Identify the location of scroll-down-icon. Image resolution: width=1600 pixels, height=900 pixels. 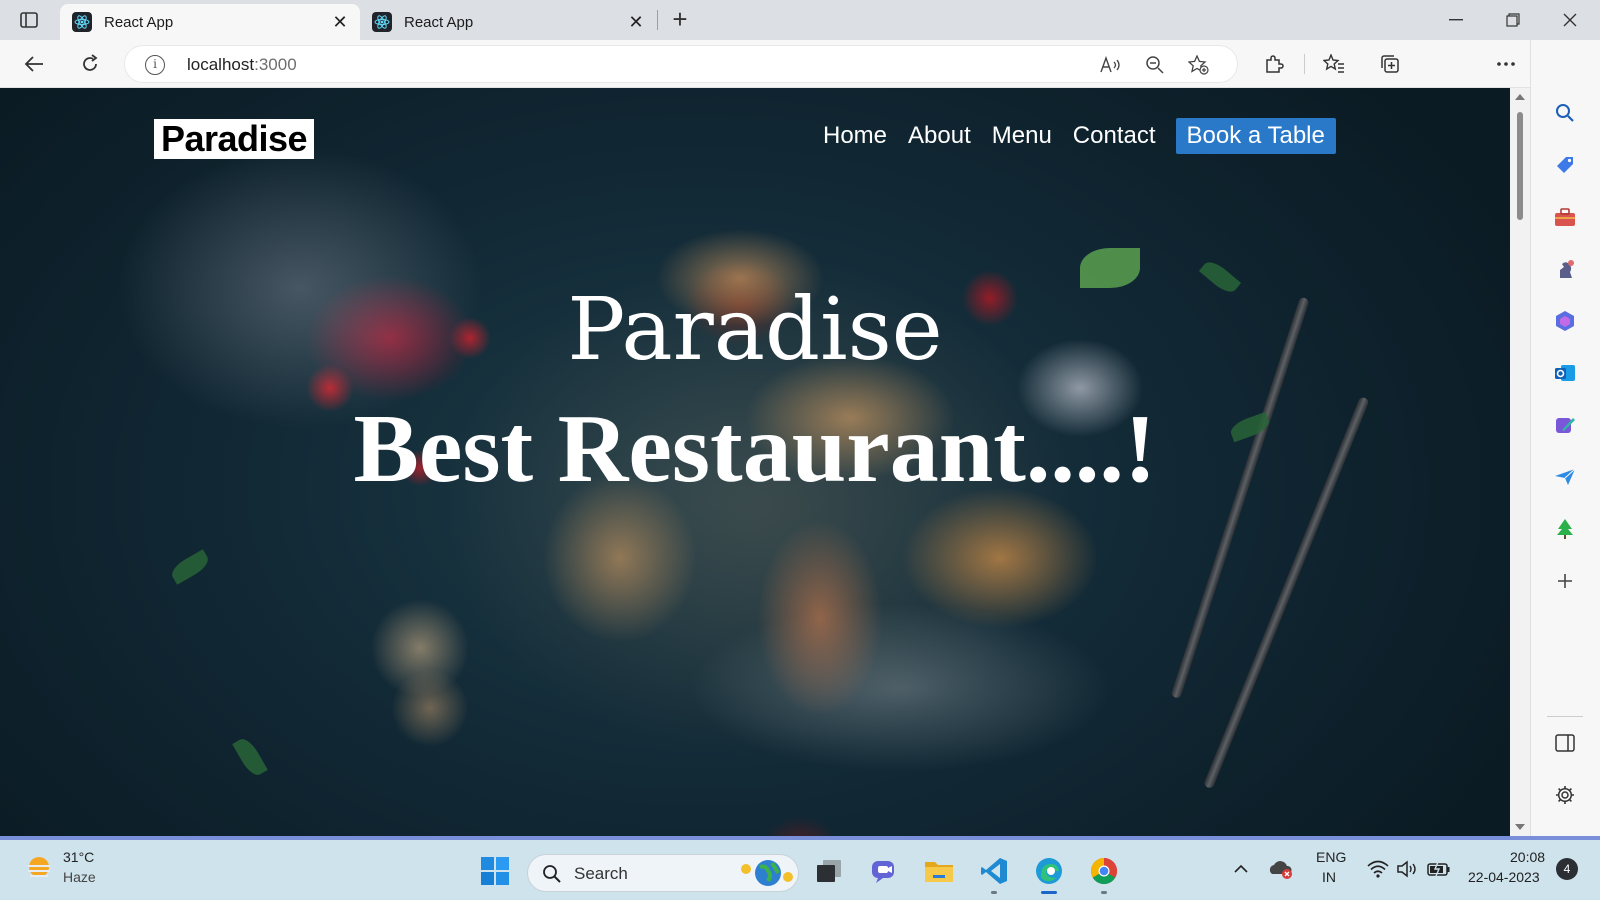
(1520, 827).